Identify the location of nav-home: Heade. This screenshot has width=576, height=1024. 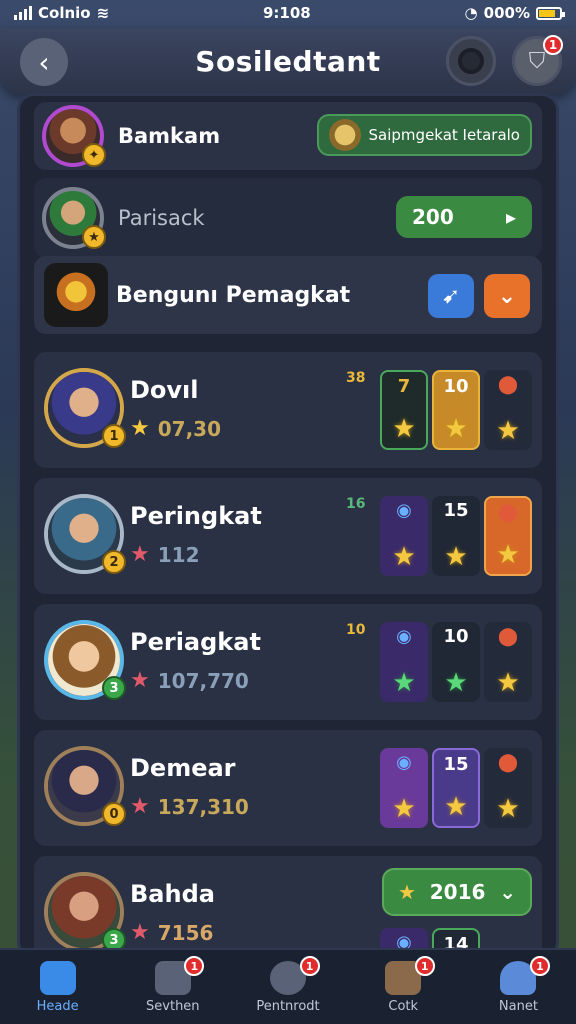
(57, 987).